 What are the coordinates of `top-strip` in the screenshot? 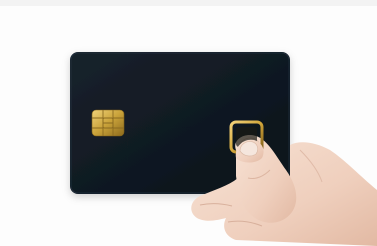 It's located at (188, 3).